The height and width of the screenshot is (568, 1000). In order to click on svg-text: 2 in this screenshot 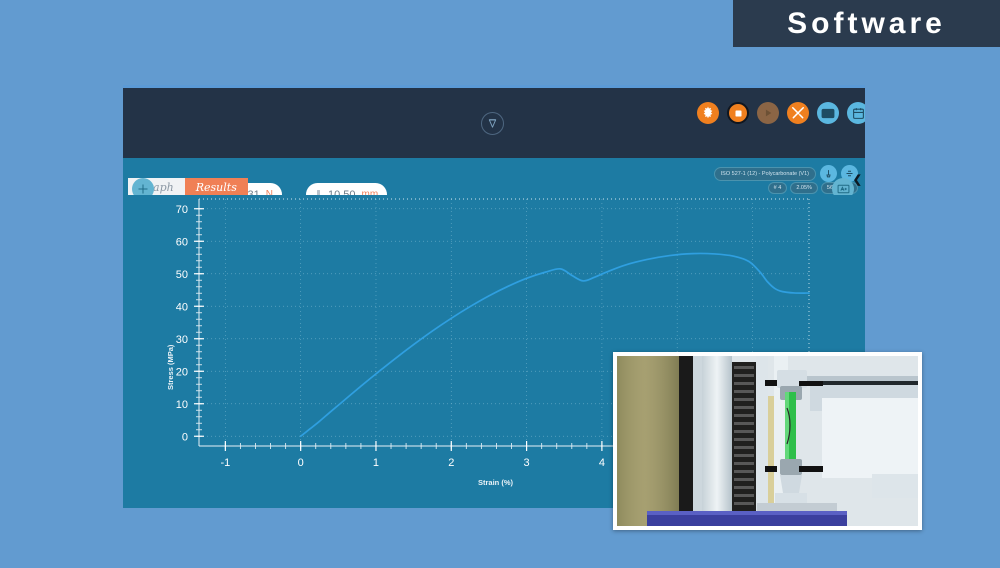, I will do `click(451, 463)`.